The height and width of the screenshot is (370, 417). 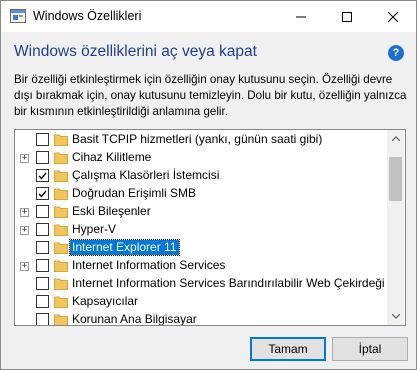 I want to click on maximize-button, so click(x=347, y=16).